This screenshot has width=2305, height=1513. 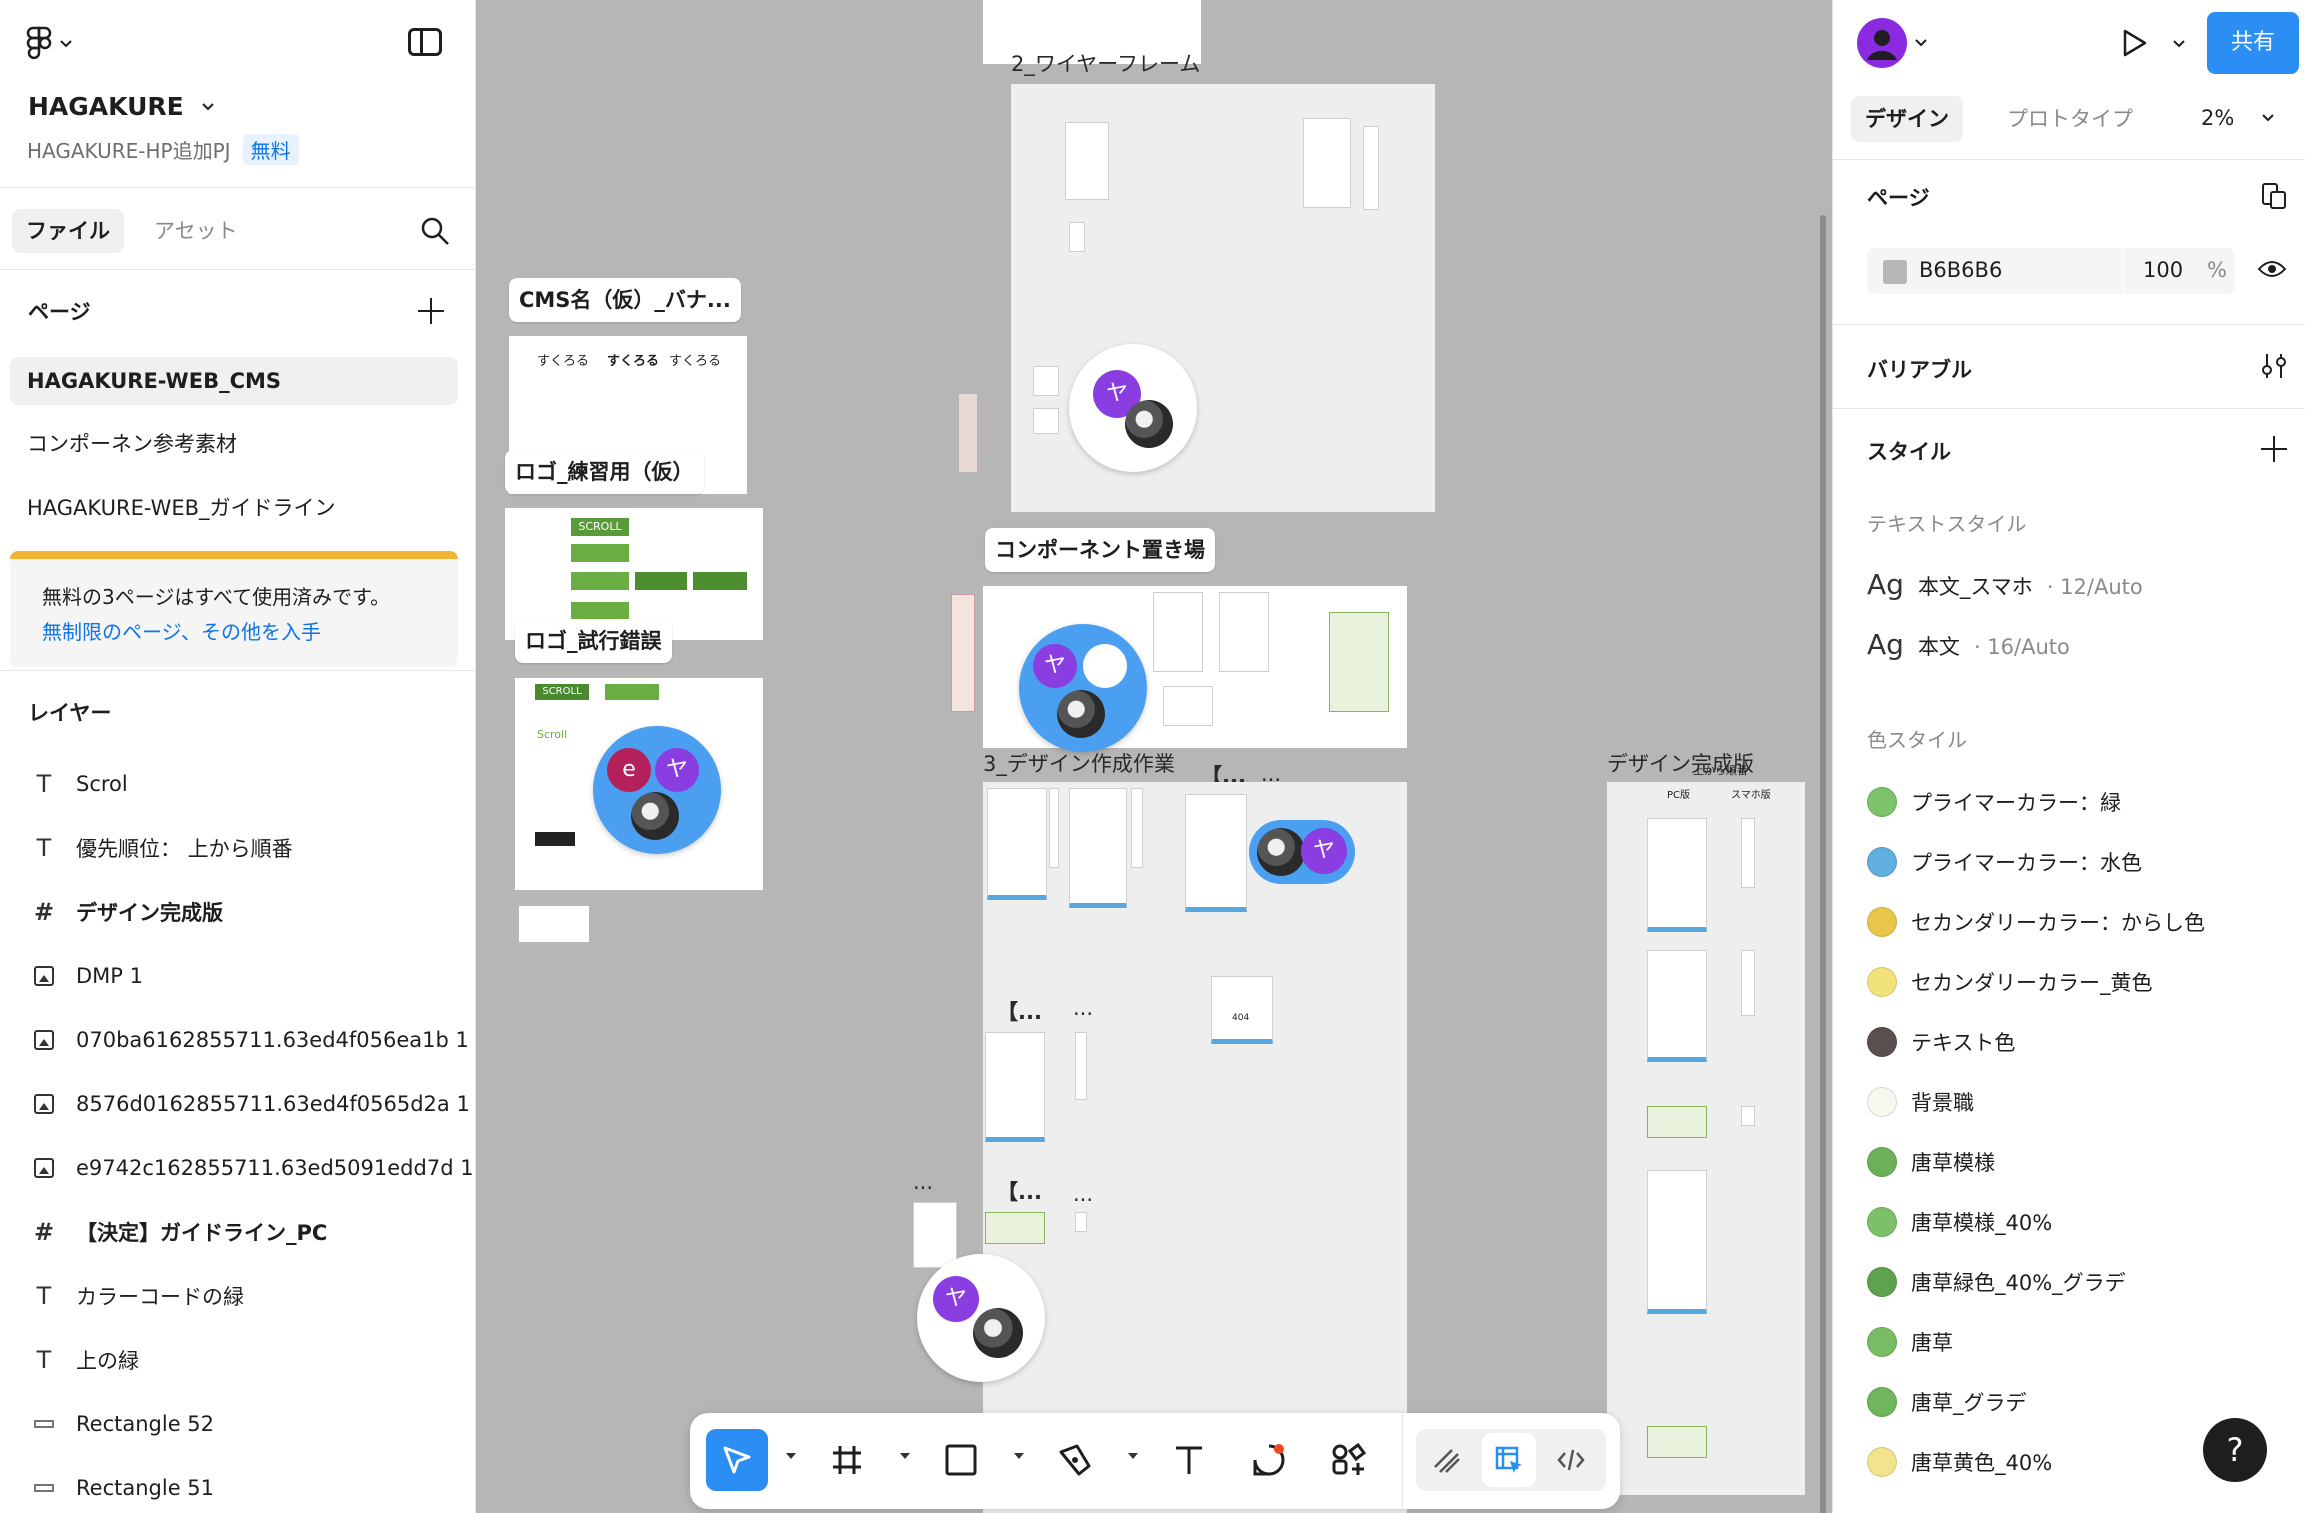 What do you see at coordinates (2005, 584) in the screenshot?
I see `text-style-item: Ag 本文_スマホ · 12/Auto` at bounding box center [2005, 584].